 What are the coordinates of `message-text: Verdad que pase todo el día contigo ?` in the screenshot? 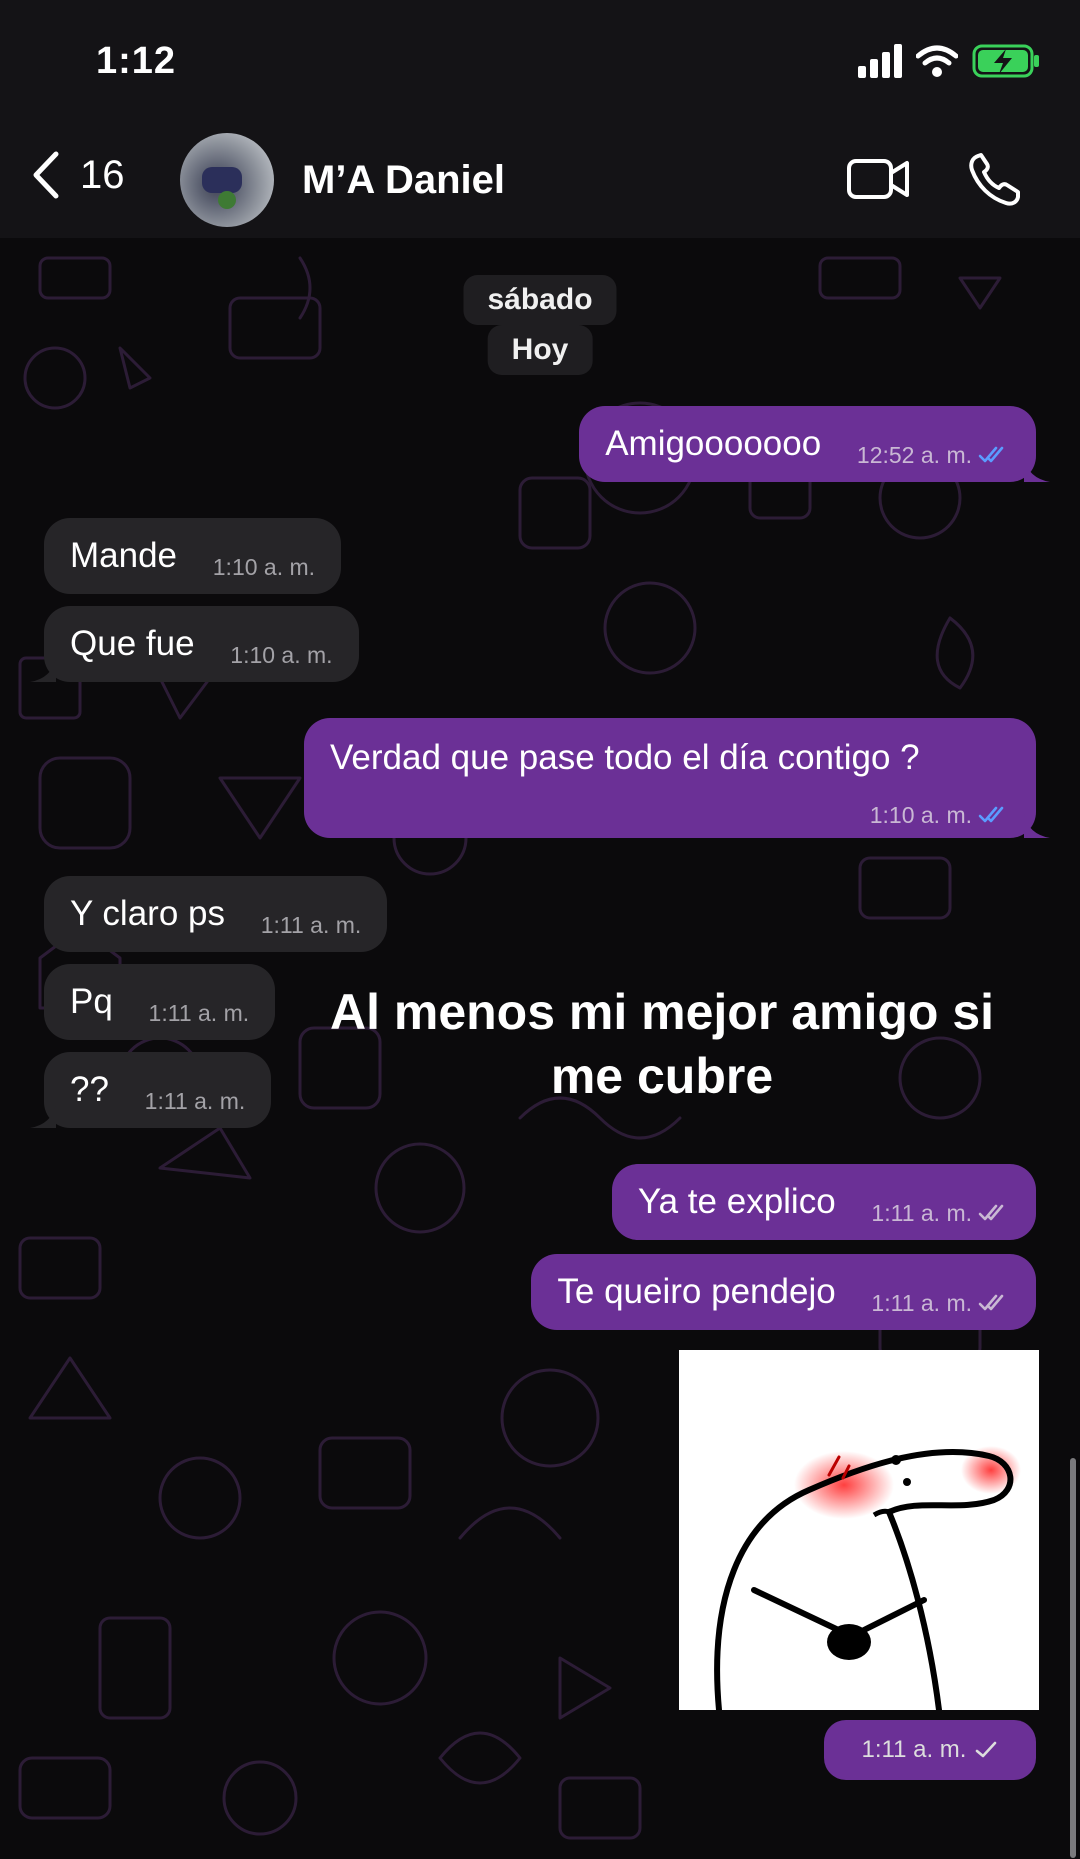 It's located at (625, 757).